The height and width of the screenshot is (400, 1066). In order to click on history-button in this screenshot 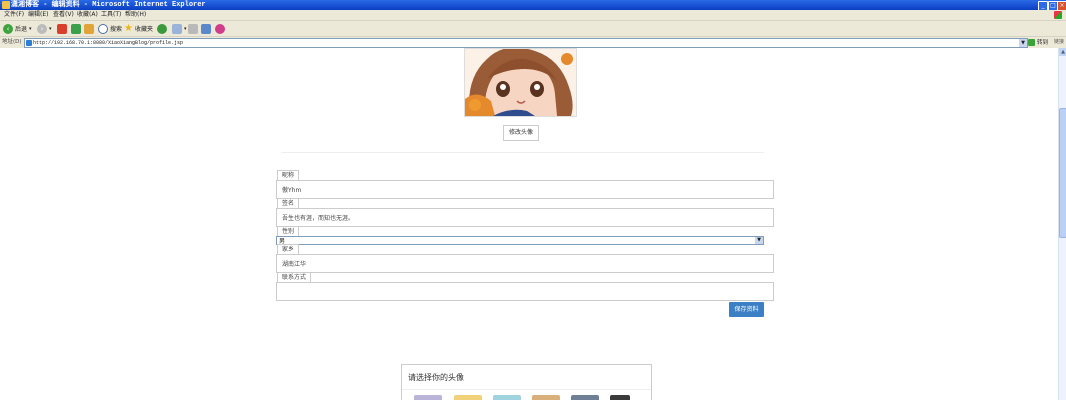, I will do `click(162, 28)`.